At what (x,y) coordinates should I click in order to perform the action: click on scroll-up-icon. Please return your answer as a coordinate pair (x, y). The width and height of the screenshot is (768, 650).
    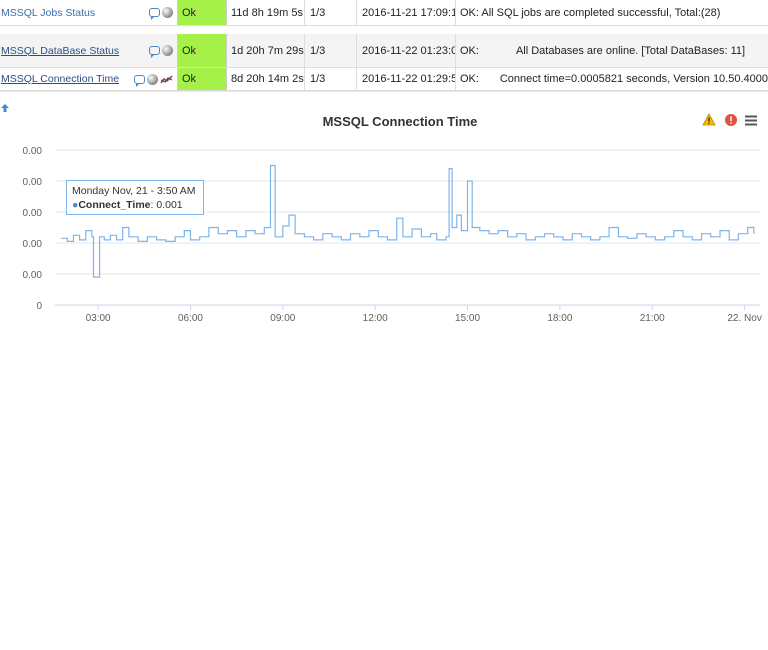
    Looking at the image, I should click on (5, 108).